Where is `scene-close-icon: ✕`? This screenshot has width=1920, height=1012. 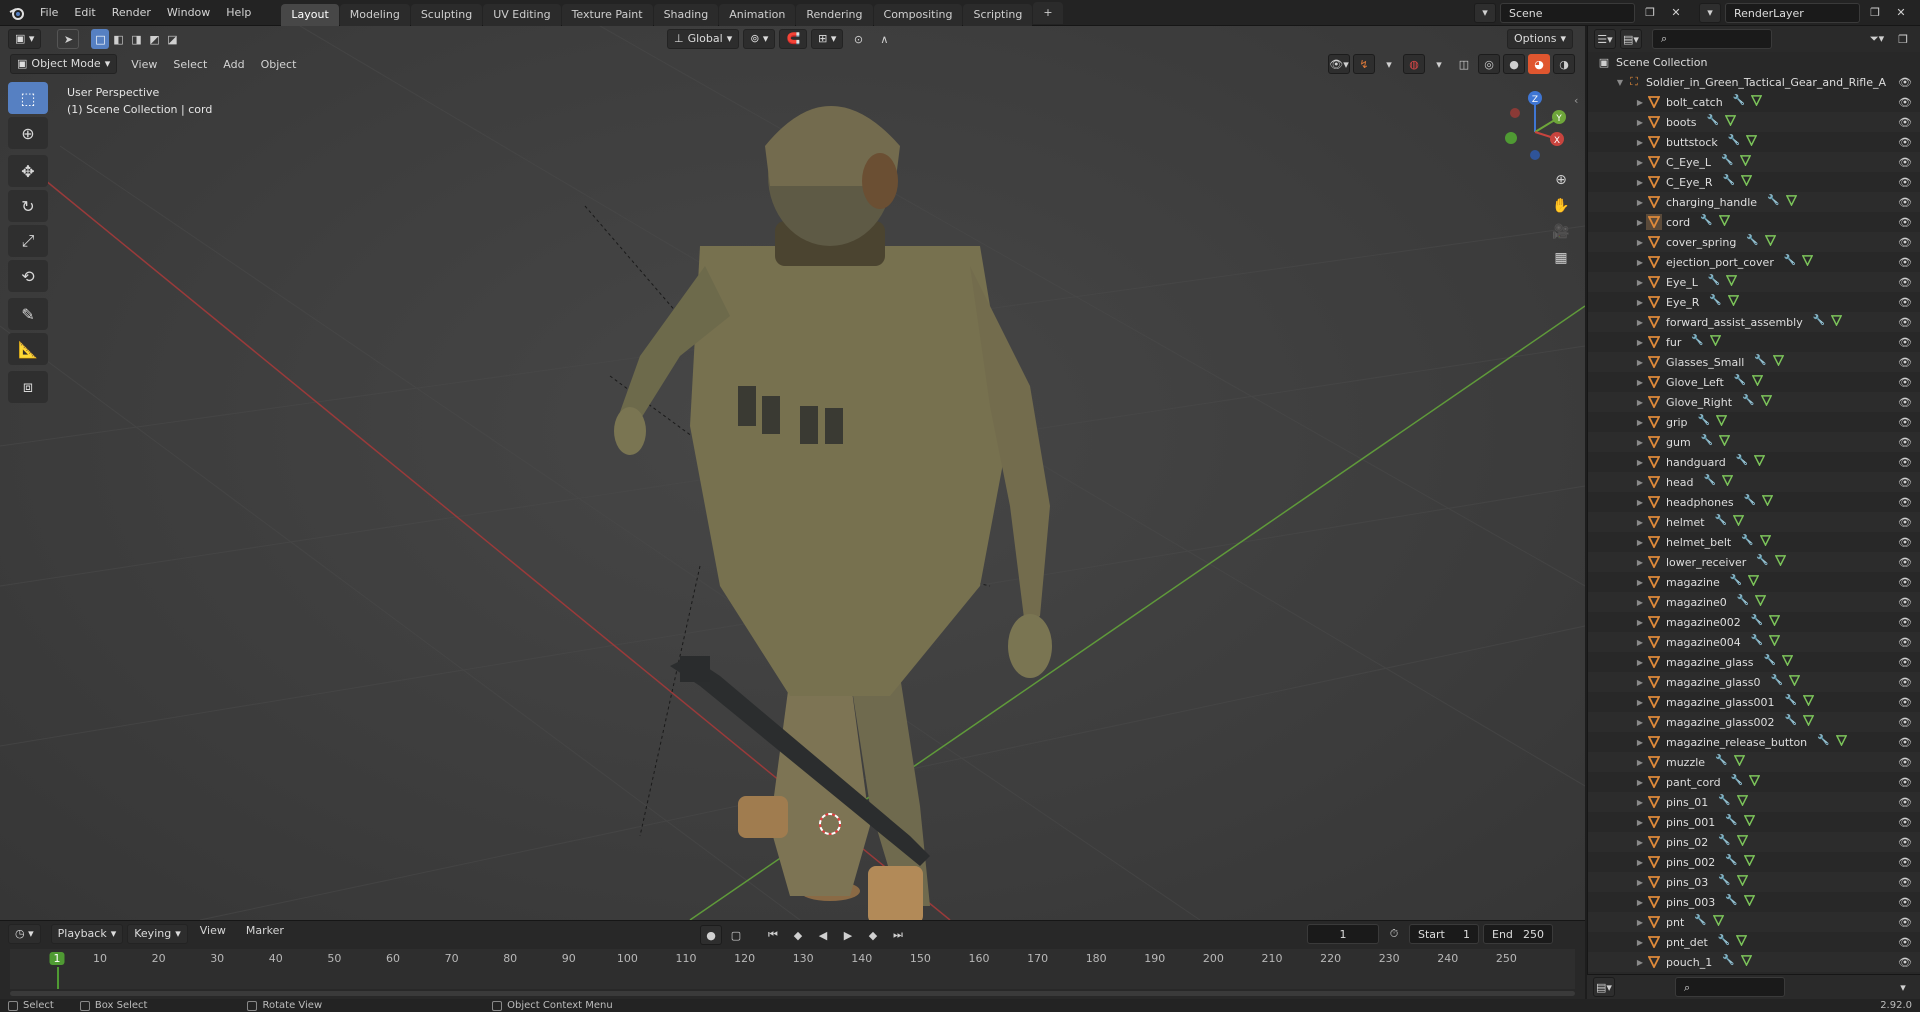 scene-close-icon: ✕ is located at coordinates (1676, 13).